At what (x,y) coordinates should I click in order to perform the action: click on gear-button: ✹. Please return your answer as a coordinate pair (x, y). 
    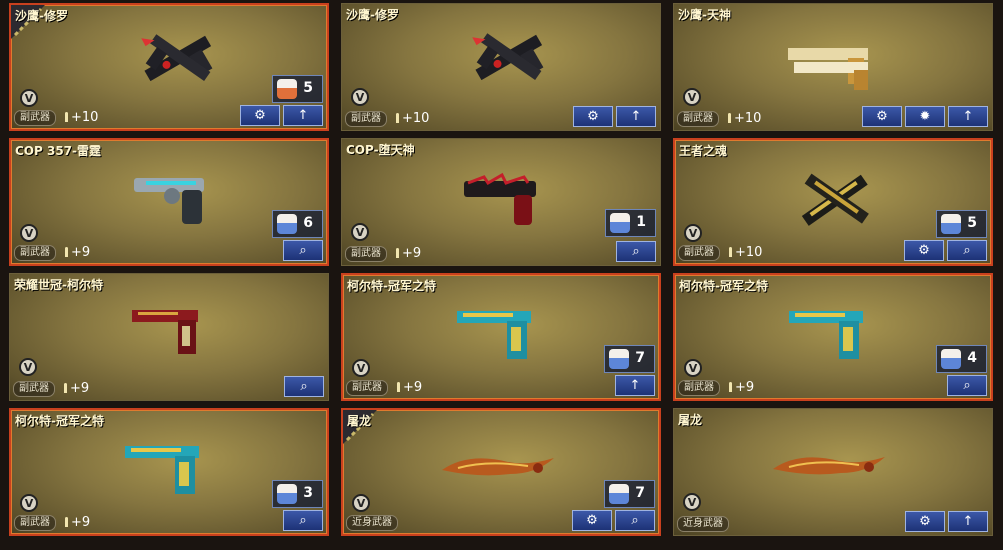
    Looking at the image, I should click on (925, 116).